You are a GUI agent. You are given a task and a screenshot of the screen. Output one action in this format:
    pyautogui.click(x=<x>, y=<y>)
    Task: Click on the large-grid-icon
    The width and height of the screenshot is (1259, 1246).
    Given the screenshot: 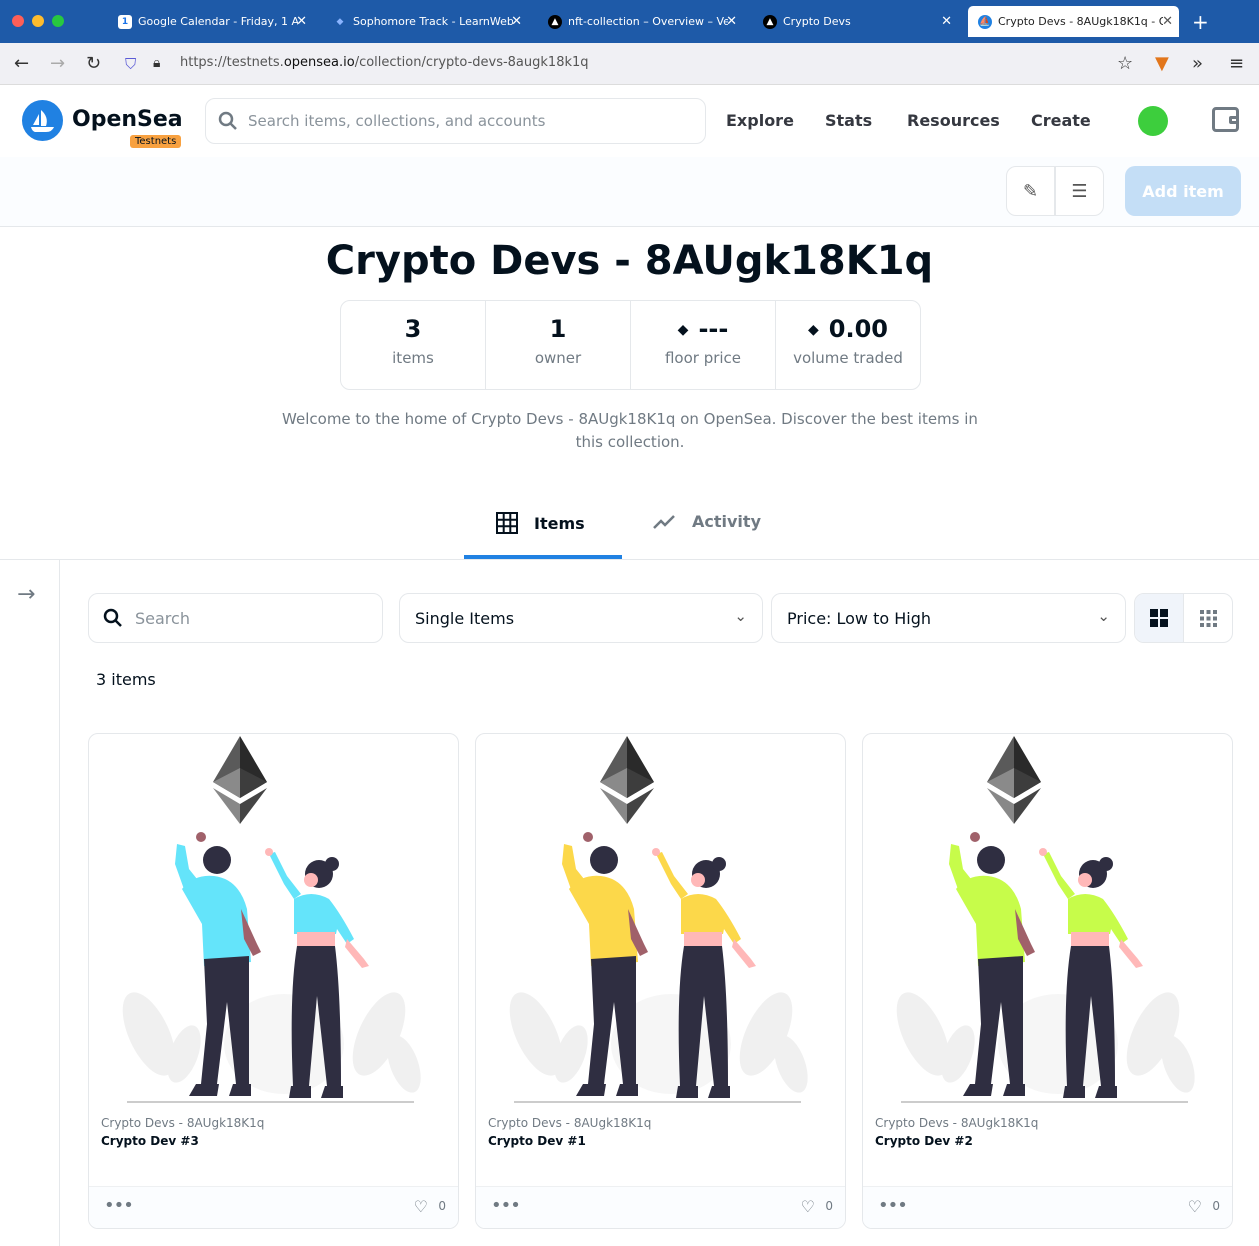 What is the action you would take?
    pyautogui.click(x=1159, y=618)
    